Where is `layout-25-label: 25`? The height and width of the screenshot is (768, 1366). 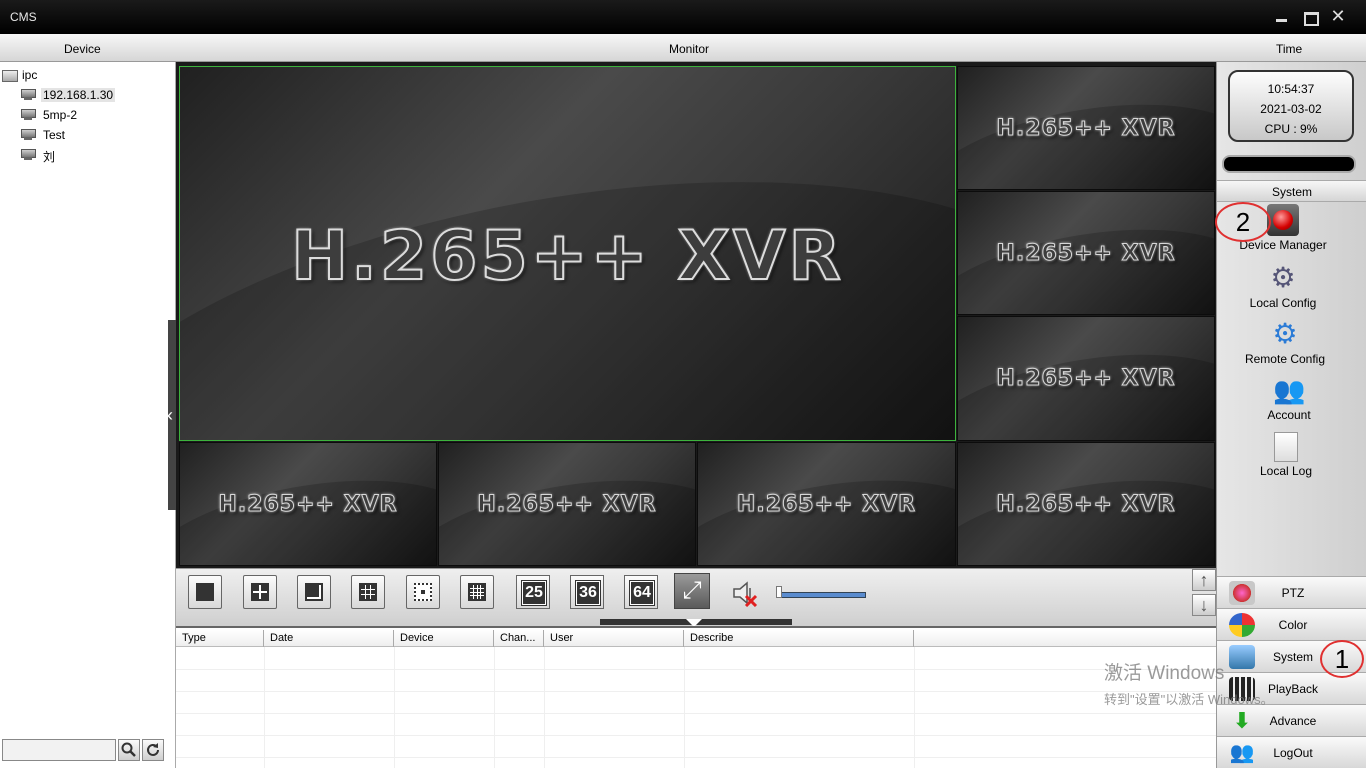
layout-25-label: 25 is located at coordinates (534, 593).